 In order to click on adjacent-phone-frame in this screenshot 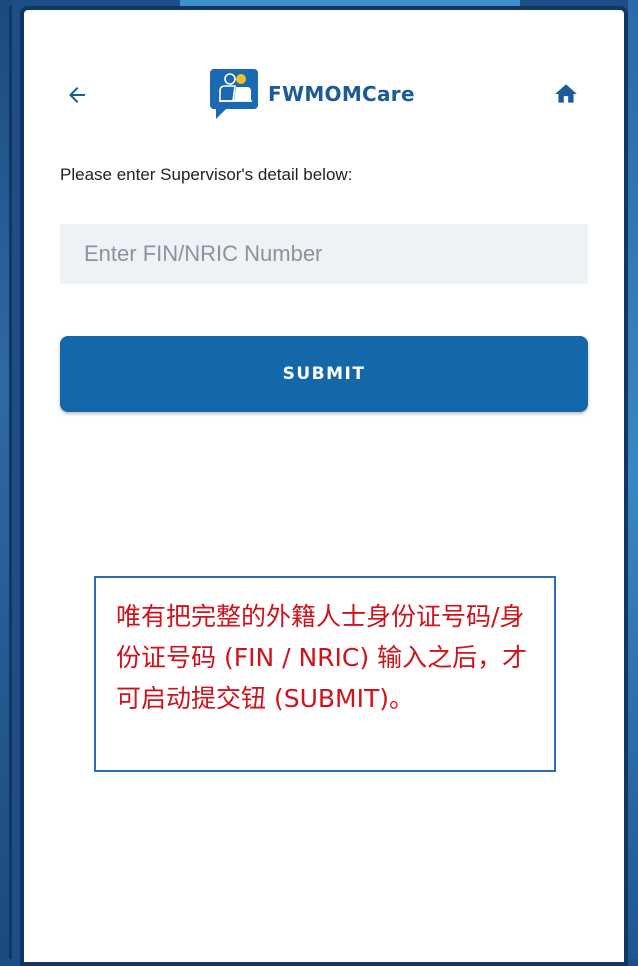, I will do `click(6, 482)`.